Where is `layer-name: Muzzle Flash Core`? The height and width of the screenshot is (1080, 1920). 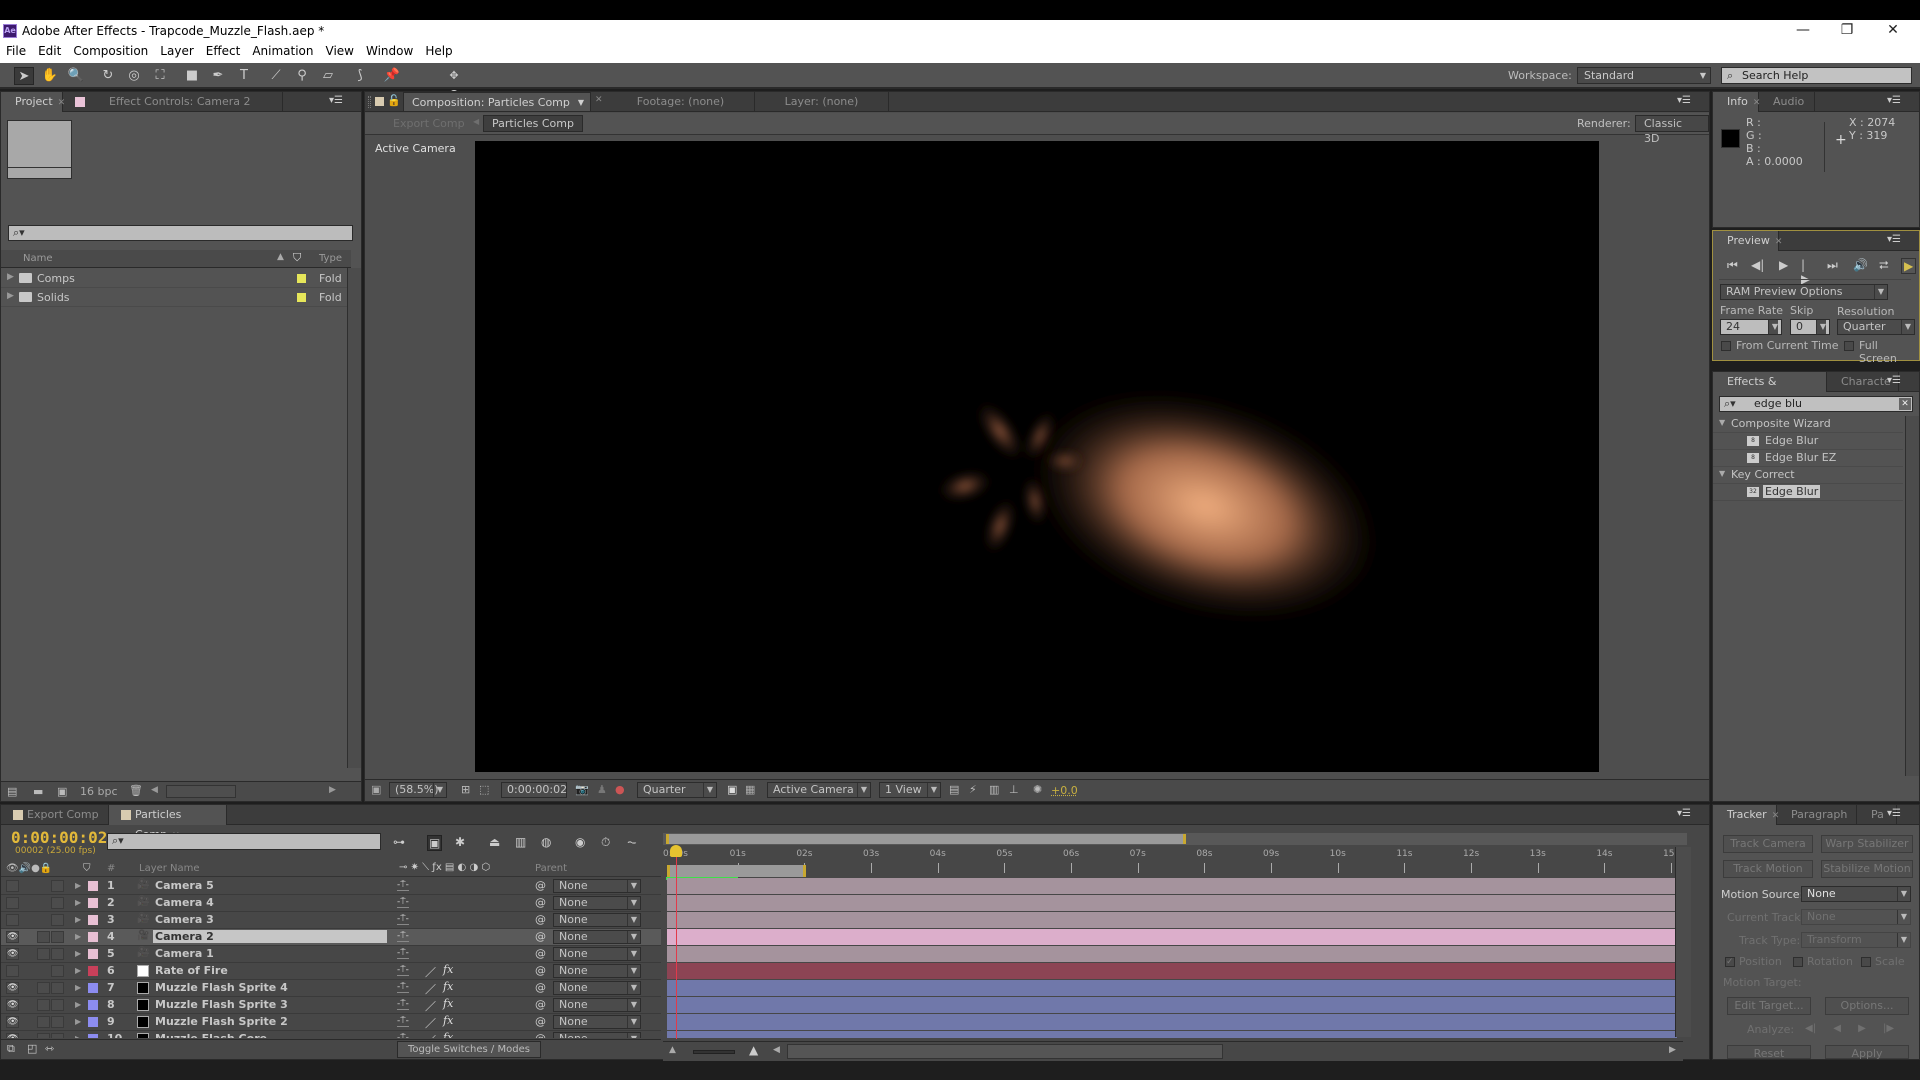
layer-name: Muzzle Flash Core is located at coordinates (270, 1035).